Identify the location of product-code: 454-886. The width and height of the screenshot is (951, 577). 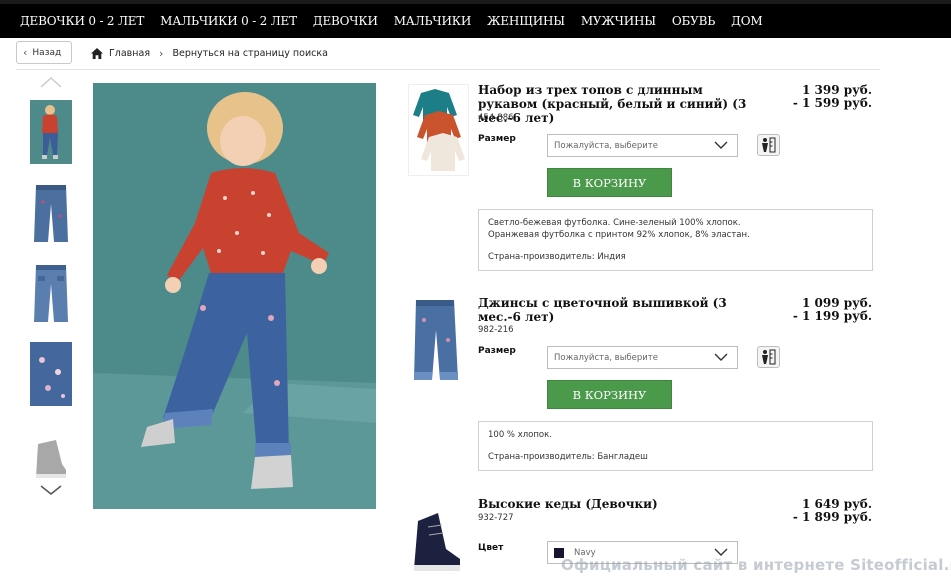
(496, 118).